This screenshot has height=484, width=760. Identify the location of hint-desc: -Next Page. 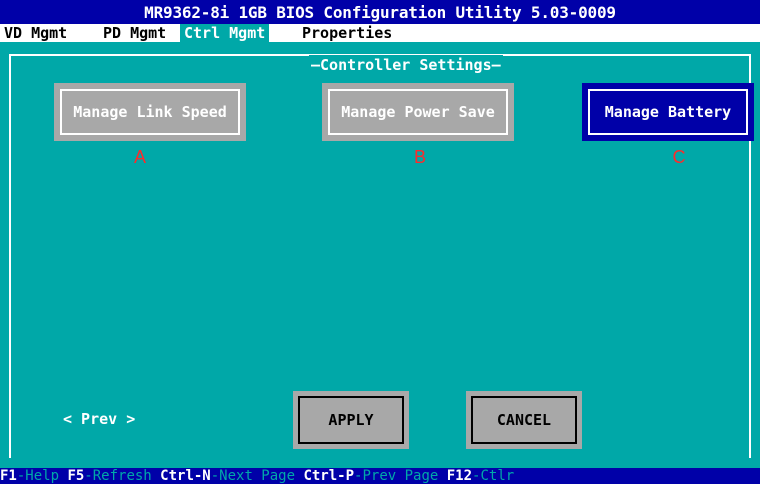
(257, 476).